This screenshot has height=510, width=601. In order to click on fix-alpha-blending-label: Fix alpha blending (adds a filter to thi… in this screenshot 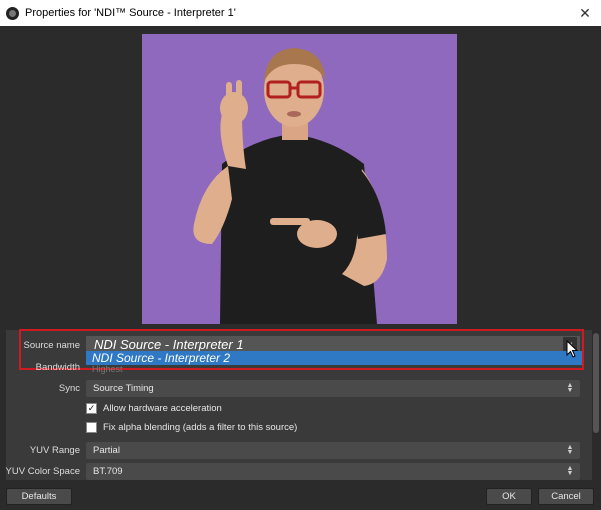, I will do `click(200, 427)`.